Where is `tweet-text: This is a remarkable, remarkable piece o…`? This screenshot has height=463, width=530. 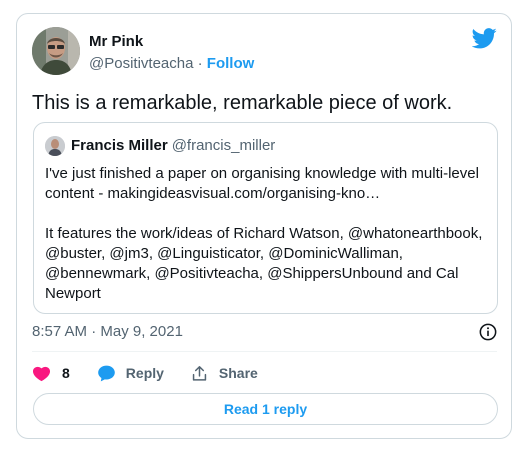 tweet-text: This is a remarkable, remarkable piece o… is located at coordinates (242, 103).